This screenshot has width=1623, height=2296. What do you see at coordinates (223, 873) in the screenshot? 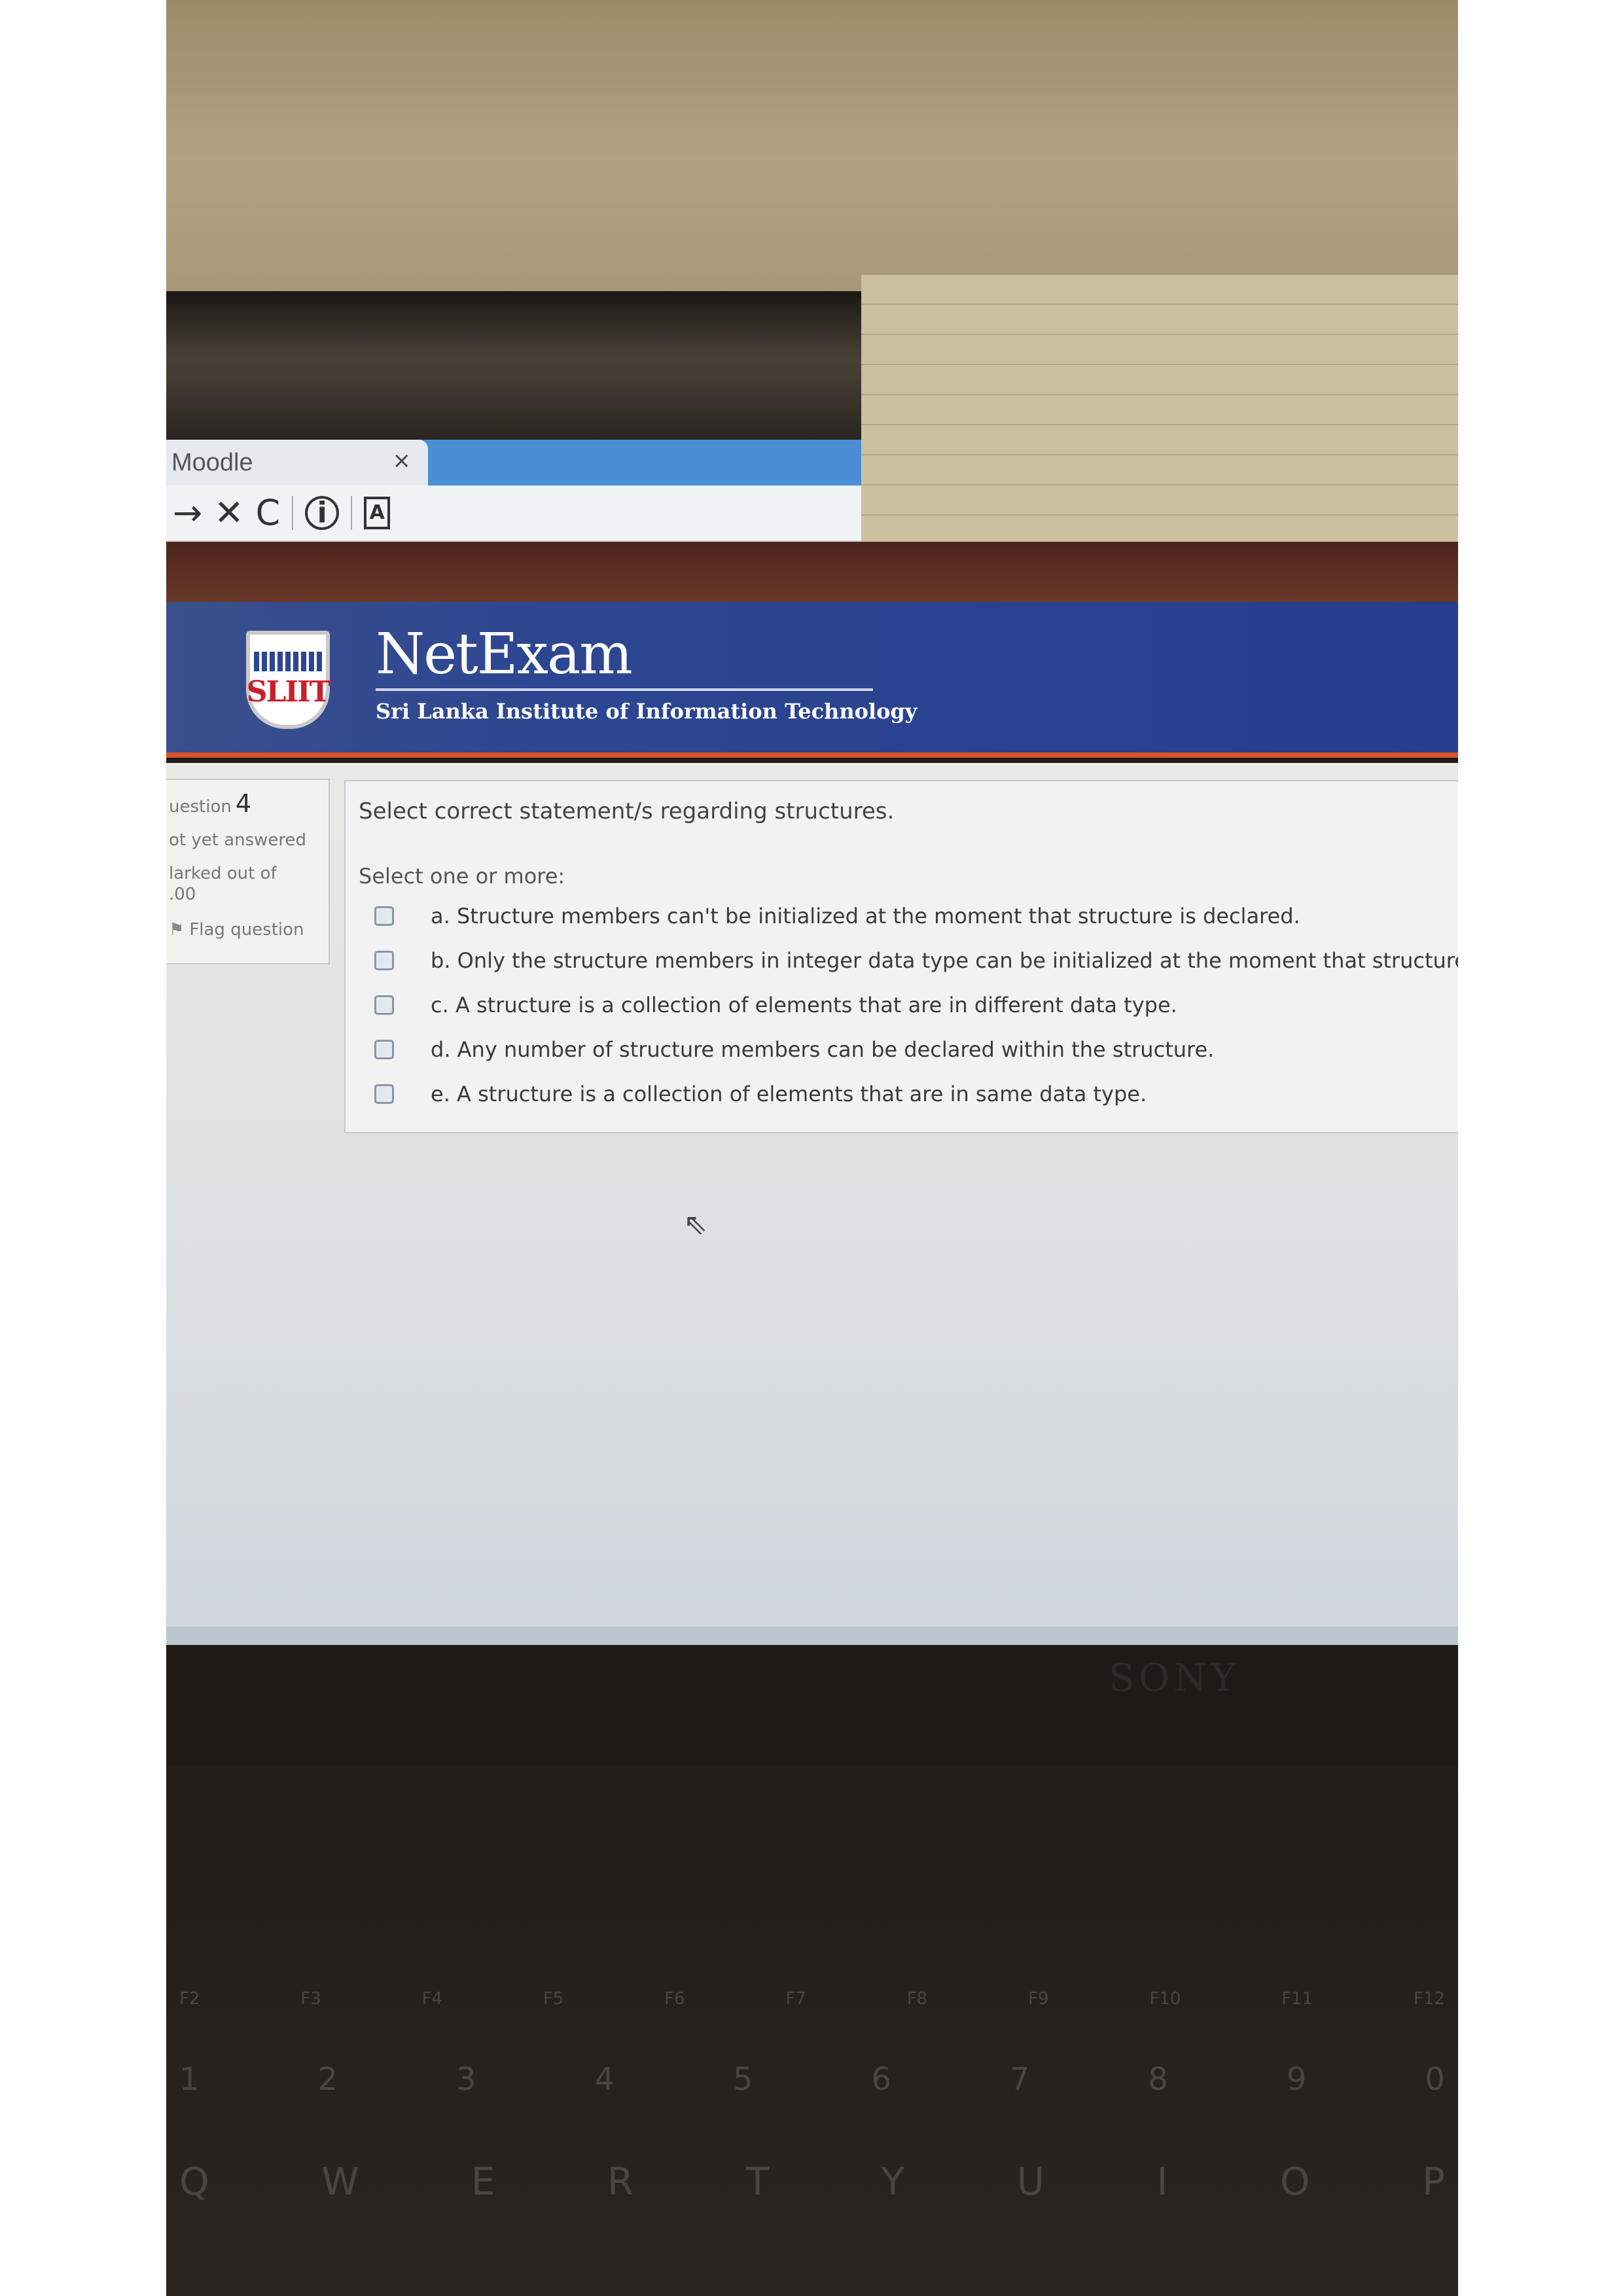
I see `marks-line-1: larked out of` at bounding box center [223, 873].